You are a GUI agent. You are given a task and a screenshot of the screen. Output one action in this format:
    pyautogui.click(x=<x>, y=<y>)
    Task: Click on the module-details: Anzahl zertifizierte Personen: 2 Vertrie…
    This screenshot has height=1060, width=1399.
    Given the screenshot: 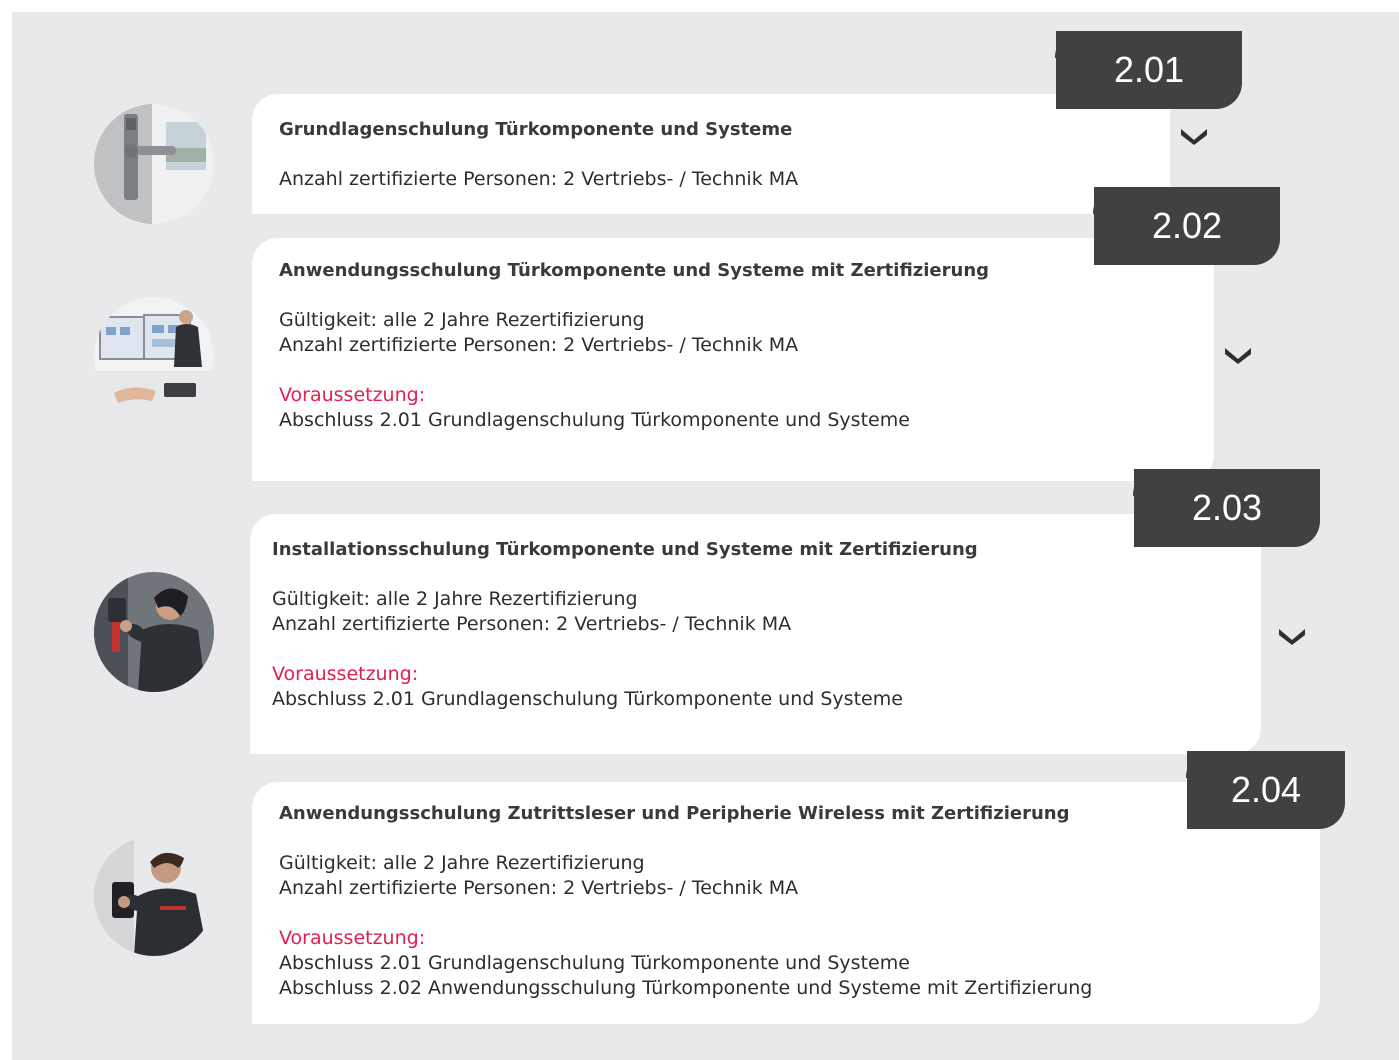 What is the action you would take?
    pyautogui.click(x=538, y=179)
    